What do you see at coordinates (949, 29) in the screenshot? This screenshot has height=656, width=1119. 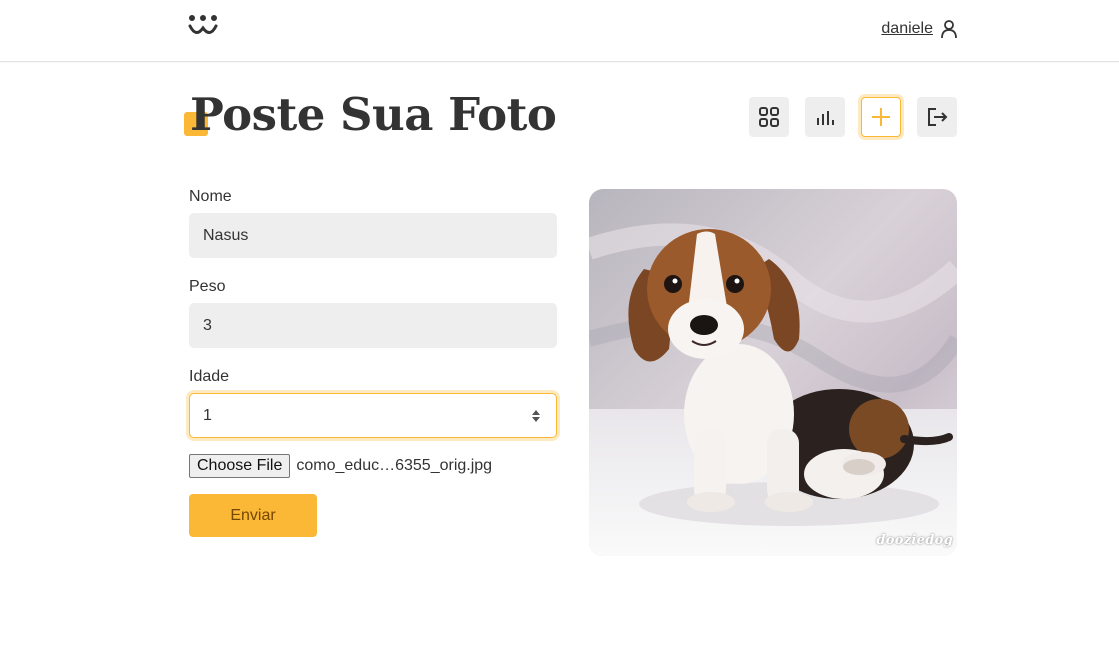 I see `user-icon` at bounding box center [949, 29].